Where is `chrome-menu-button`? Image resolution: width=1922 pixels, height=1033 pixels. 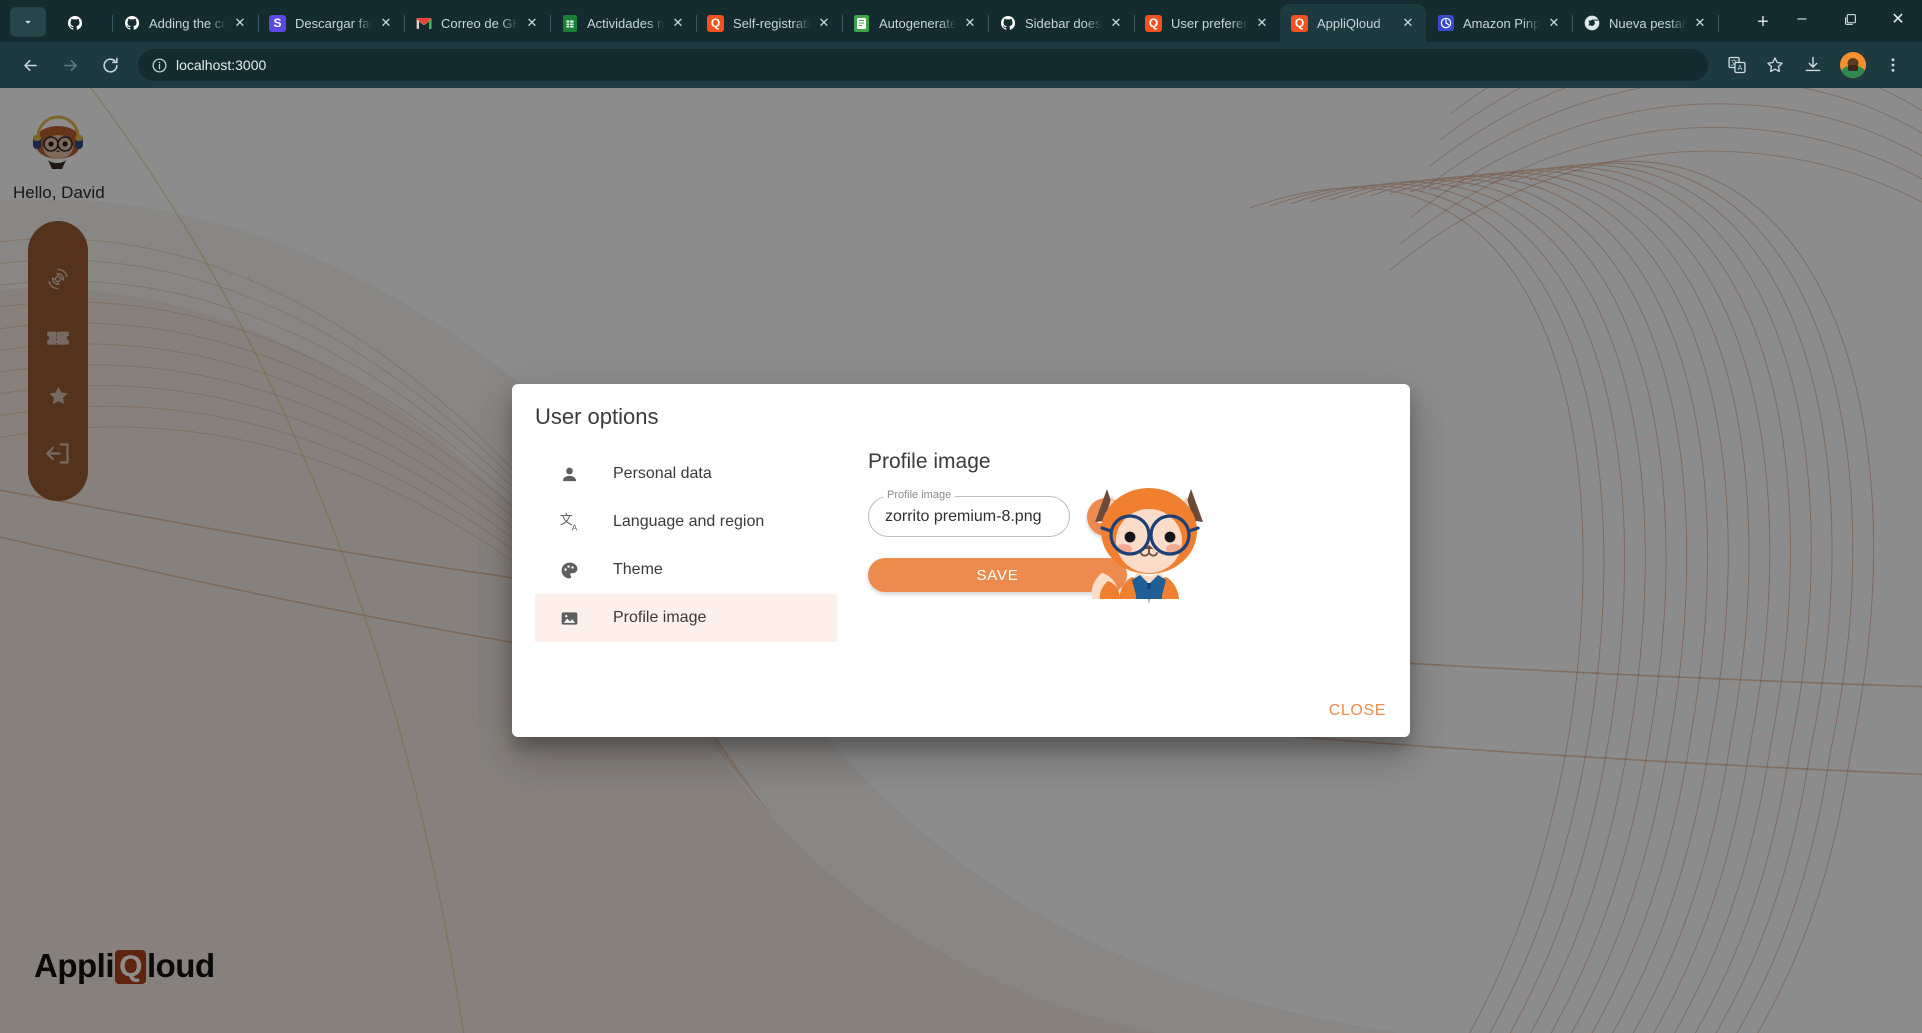
chrome-menu-button is located at coordinates (1893, 65).